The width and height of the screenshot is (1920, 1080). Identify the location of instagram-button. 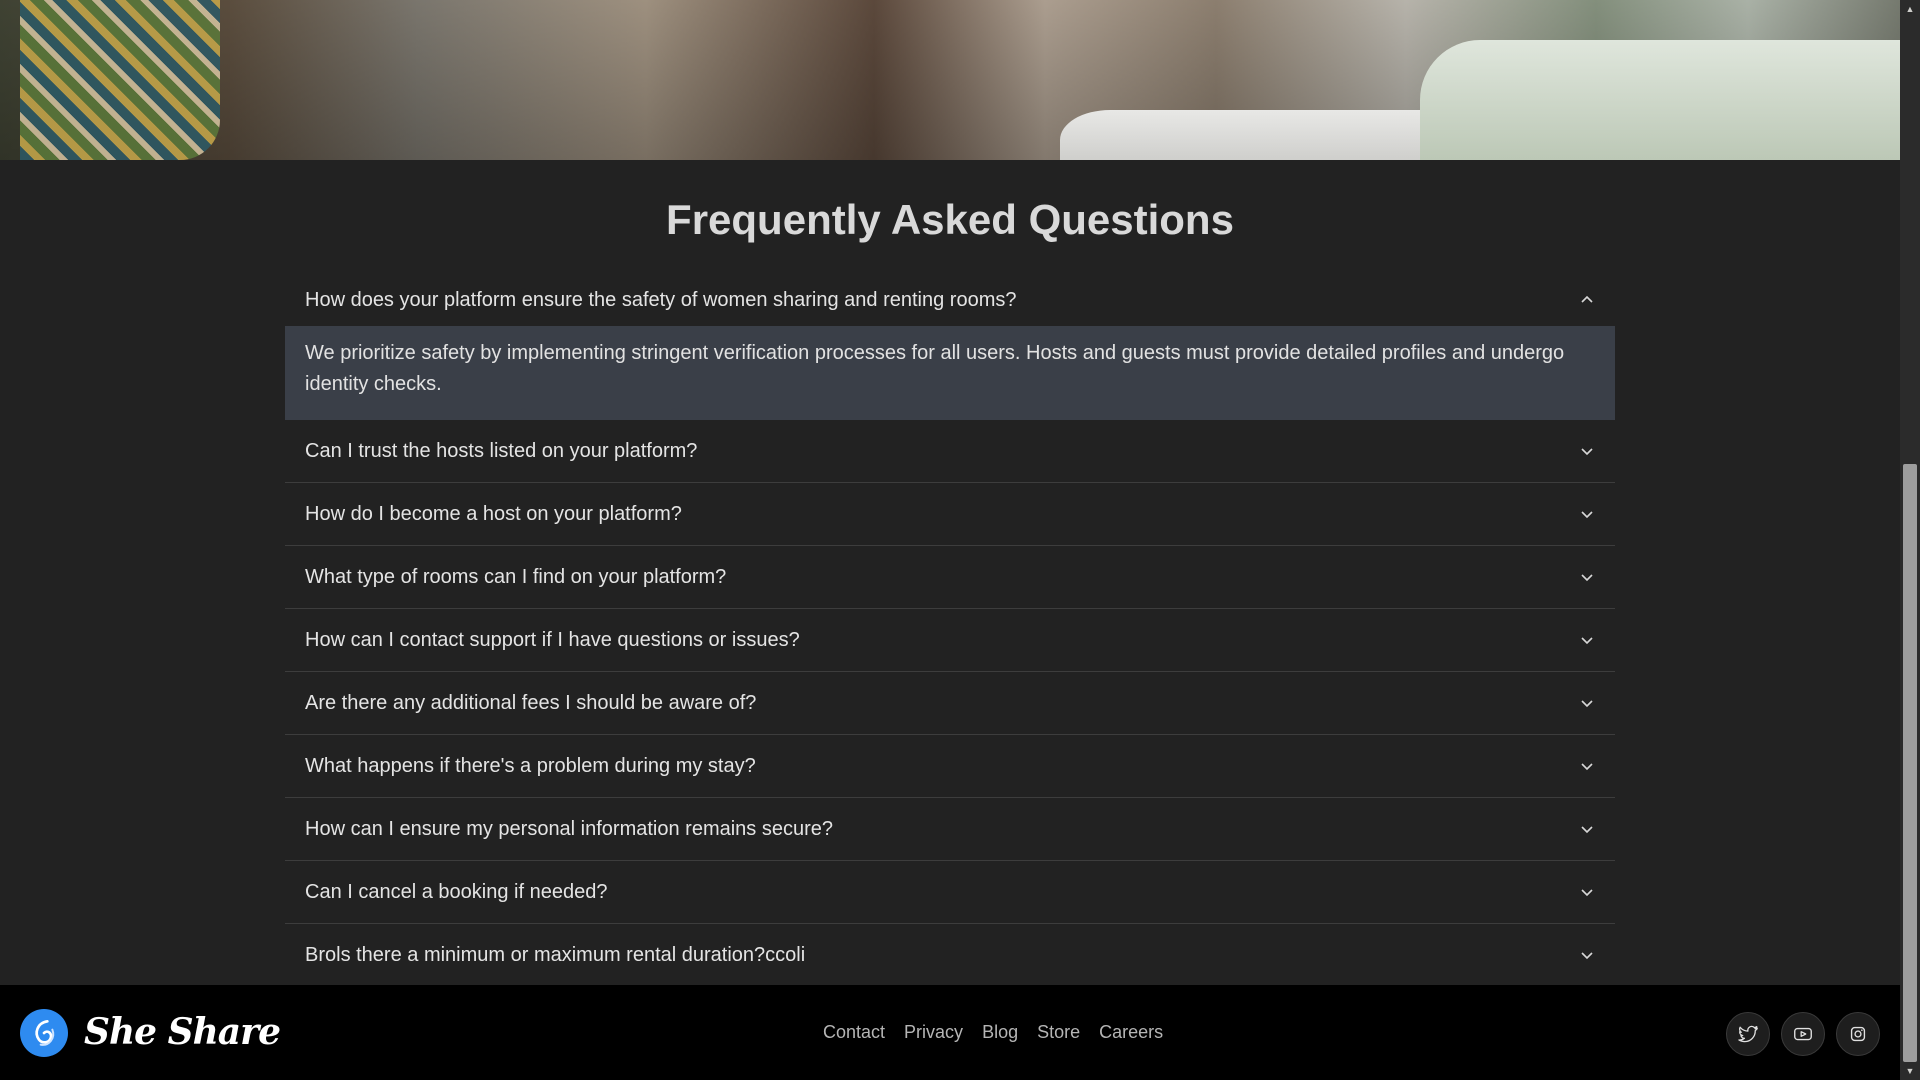
(1858, 1034).